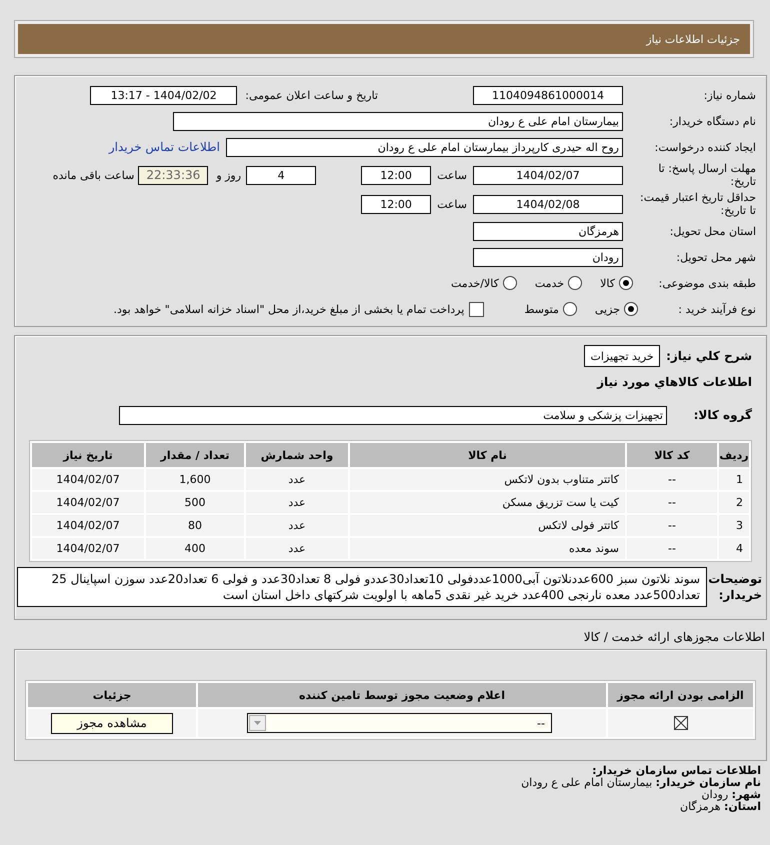  Describe the element at coordinates (195, 455) in the screenshot. I see `column-header: تعداد / مقدار` at that location.